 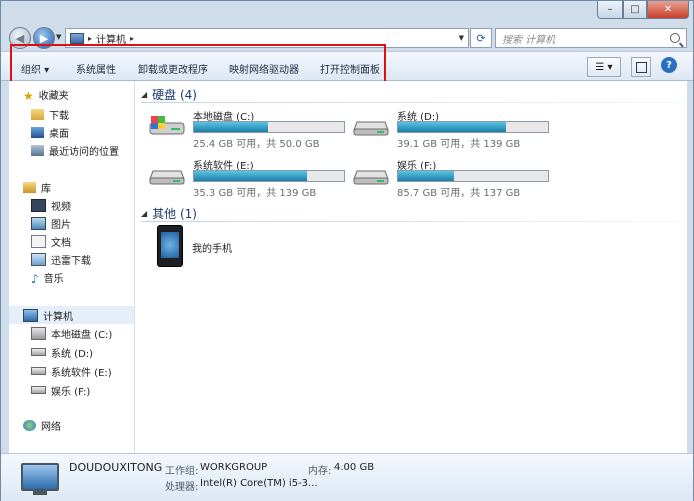 I want to click on change-view-button: ☰ ▾, so click(x=604, y=67).